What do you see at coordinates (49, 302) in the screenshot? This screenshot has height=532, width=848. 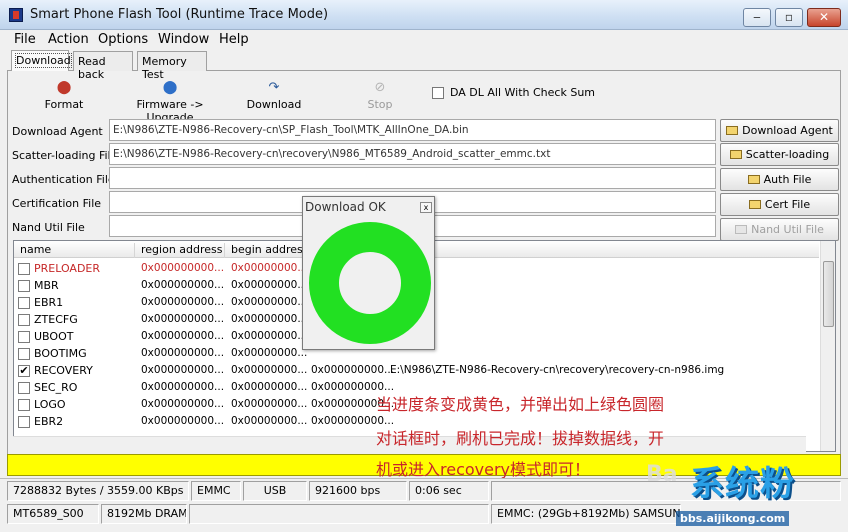 I see `partition-name: EBR1` at bounding box center [49, 302].